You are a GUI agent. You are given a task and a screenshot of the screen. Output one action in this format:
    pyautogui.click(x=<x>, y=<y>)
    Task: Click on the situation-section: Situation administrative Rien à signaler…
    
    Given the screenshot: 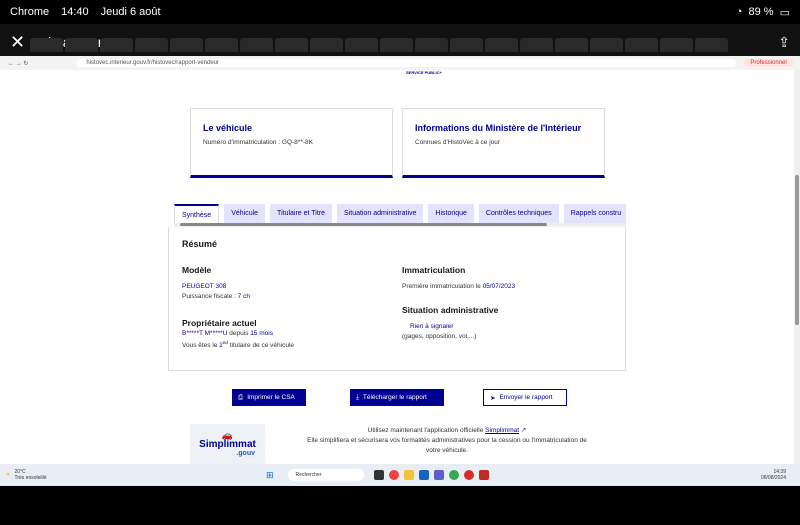 What is the action you would take?
    pyautogui.click(x=450, y=324)
    